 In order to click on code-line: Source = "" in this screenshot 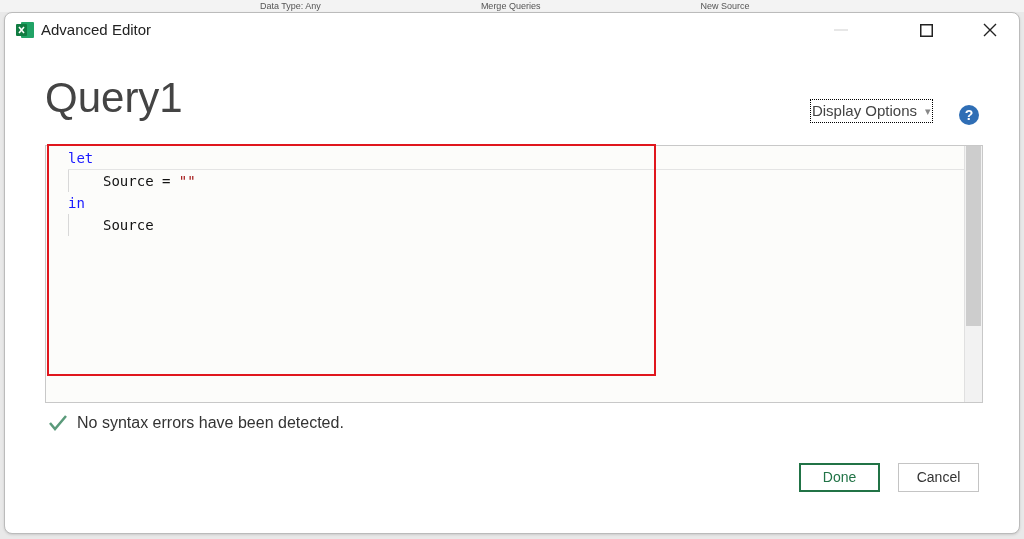, I will do `click(149, 181)`.